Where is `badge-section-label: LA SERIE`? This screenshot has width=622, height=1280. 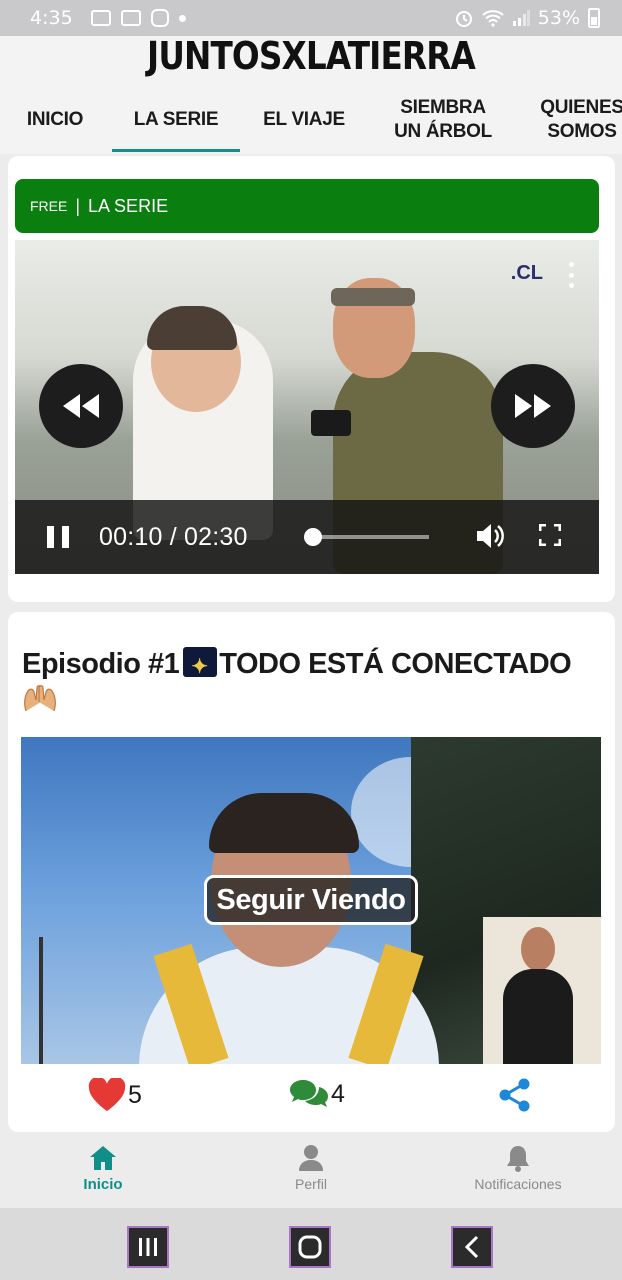 badge-section-label: LA SERIE is located at coordinates (128, 205).